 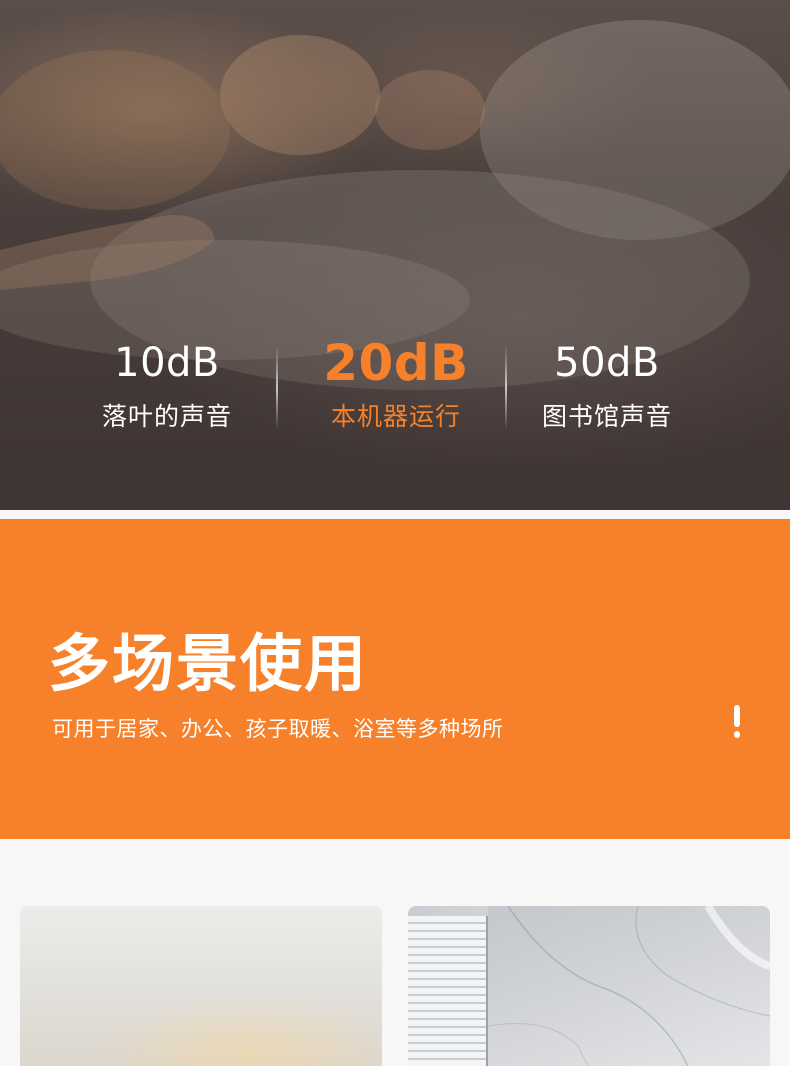 I want to click on noise-value: 10dB, so click(x=167, y=363).